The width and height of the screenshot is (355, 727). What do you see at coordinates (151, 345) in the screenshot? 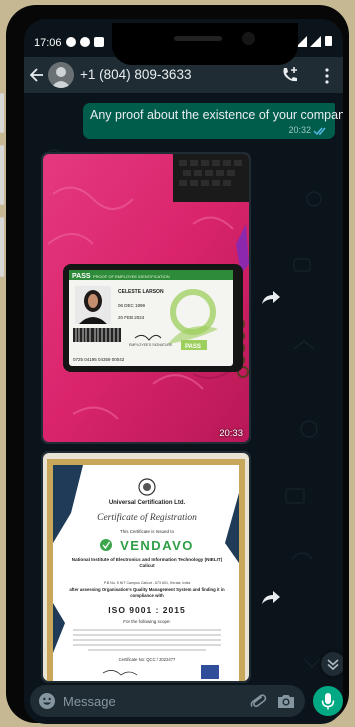
I see `id-card-signature-label: EMPLOYEE'S SIGNATURE` at bounding box center [151, 345].